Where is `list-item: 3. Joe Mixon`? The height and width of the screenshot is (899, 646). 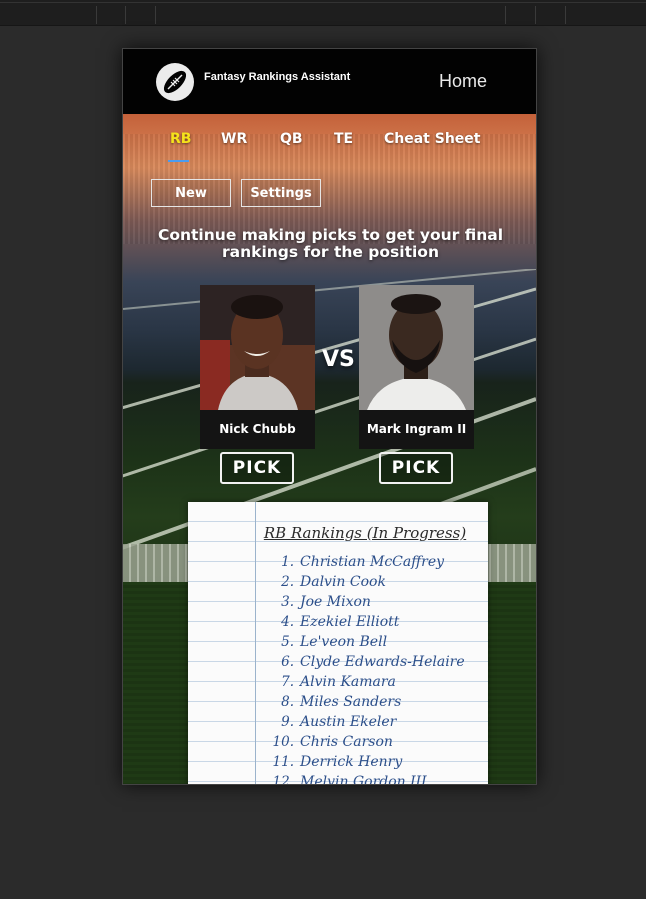 list-item: 3. Joe Mixon is located at coordinates (338, 603).